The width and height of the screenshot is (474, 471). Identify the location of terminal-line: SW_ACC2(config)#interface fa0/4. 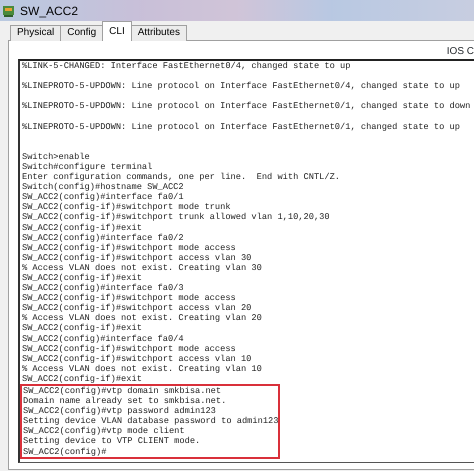
(103, 339).